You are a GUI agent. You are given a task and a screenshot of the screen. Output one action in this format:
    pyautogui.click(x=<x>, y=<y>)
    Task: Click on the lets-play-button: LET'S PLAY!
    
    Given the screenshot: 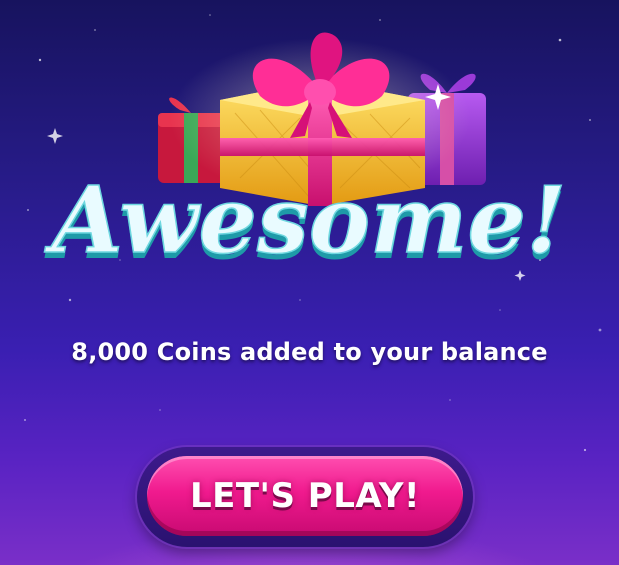 What is the action you would take?
    pyautogui.click(x=305, y=496)
    